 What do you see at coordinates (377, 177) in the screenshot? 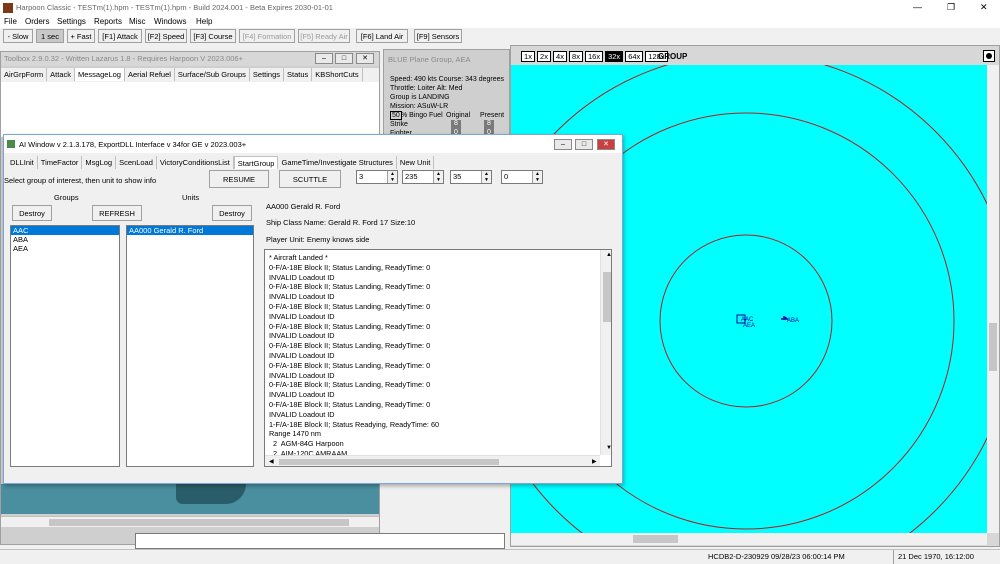
I see `spin-1: 3 ▲ ▼` at bounding box center [377, 177].